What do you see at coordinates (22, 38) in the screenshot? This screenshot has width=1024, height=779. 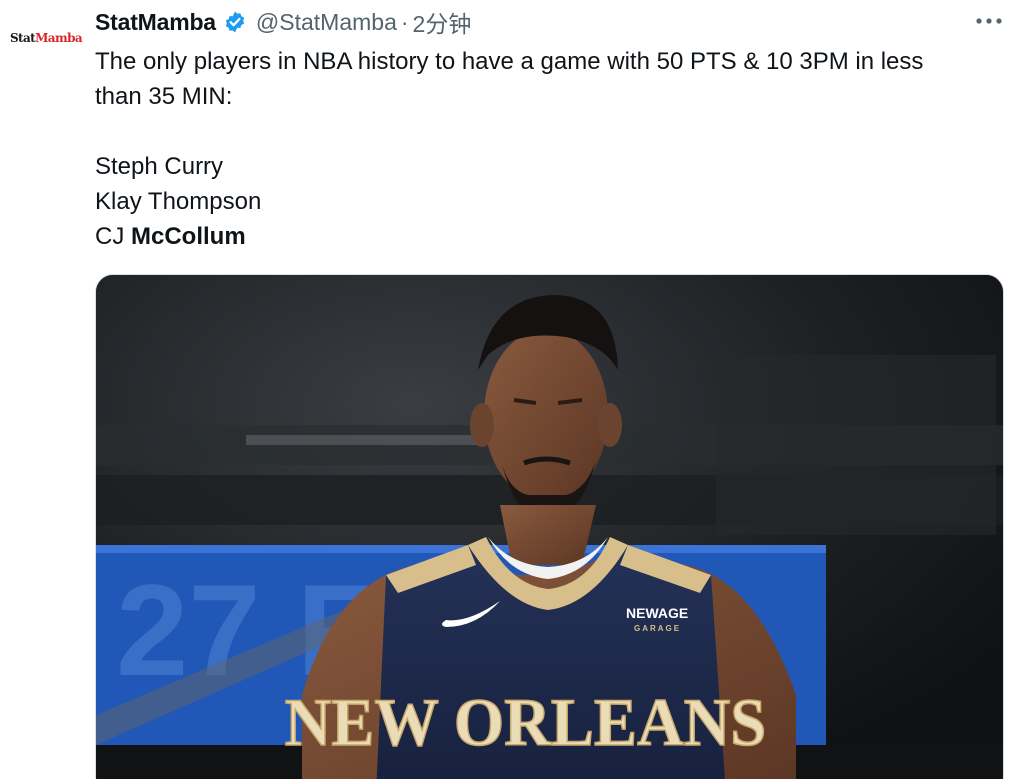 I see `avatar-logo-part1: Stat` at bounding box center [22, 38].